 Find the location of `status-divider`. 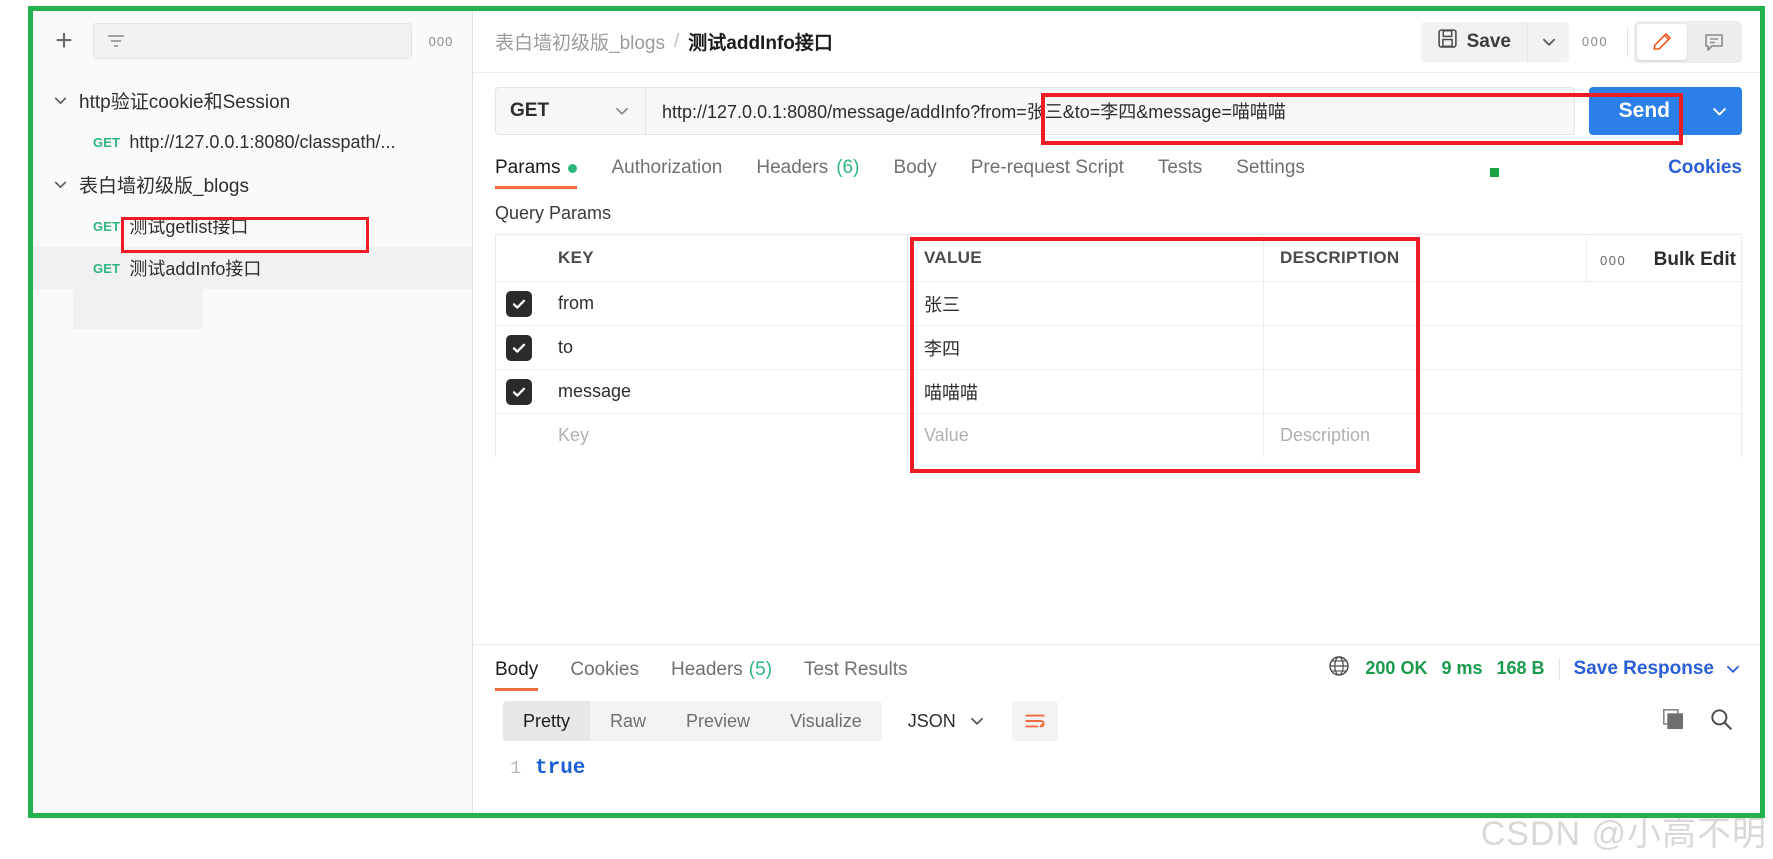

status-divider is located at coordinates (1559, 668).